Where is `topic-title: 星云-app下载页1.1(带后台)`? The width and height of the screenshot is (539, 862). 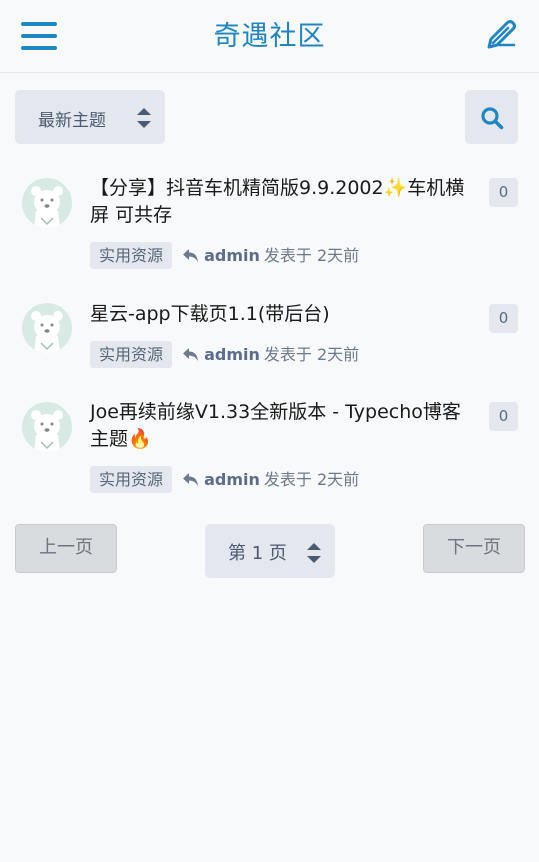 topic-title: 星云-app下载页1.1(带后台) is located at coordinates (283, 314).